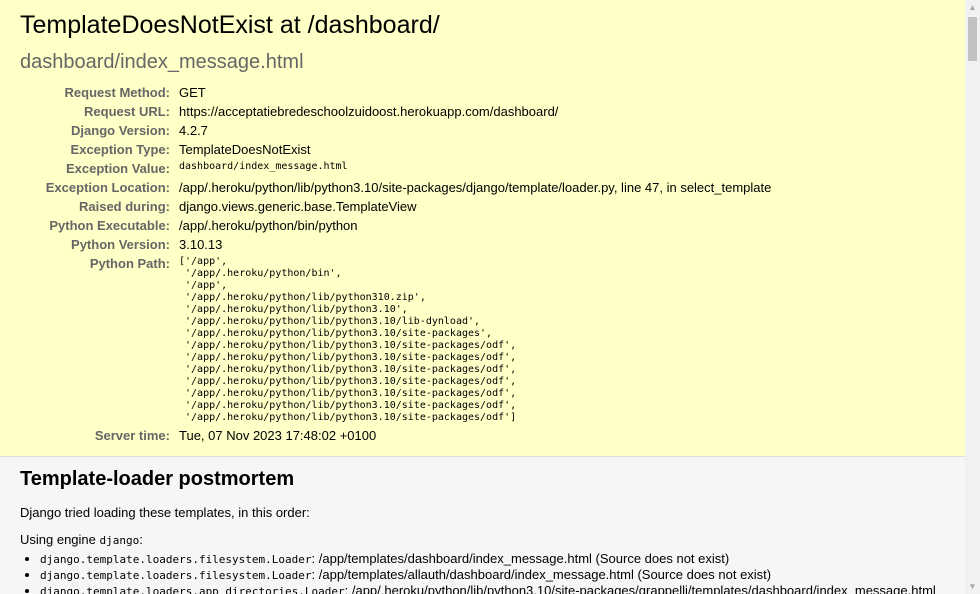  Describe the element at coordinates (263, 166) in the screenshot. I see `exception-value-text: dashboard/index_message.html` at that location.